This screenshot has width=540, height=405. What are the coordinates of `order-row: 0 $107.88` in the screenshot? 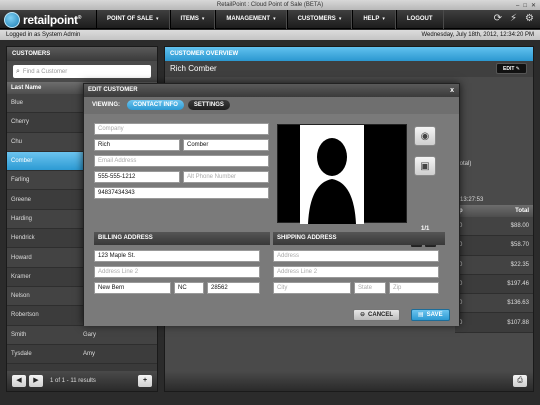 It's located at (494, 323).